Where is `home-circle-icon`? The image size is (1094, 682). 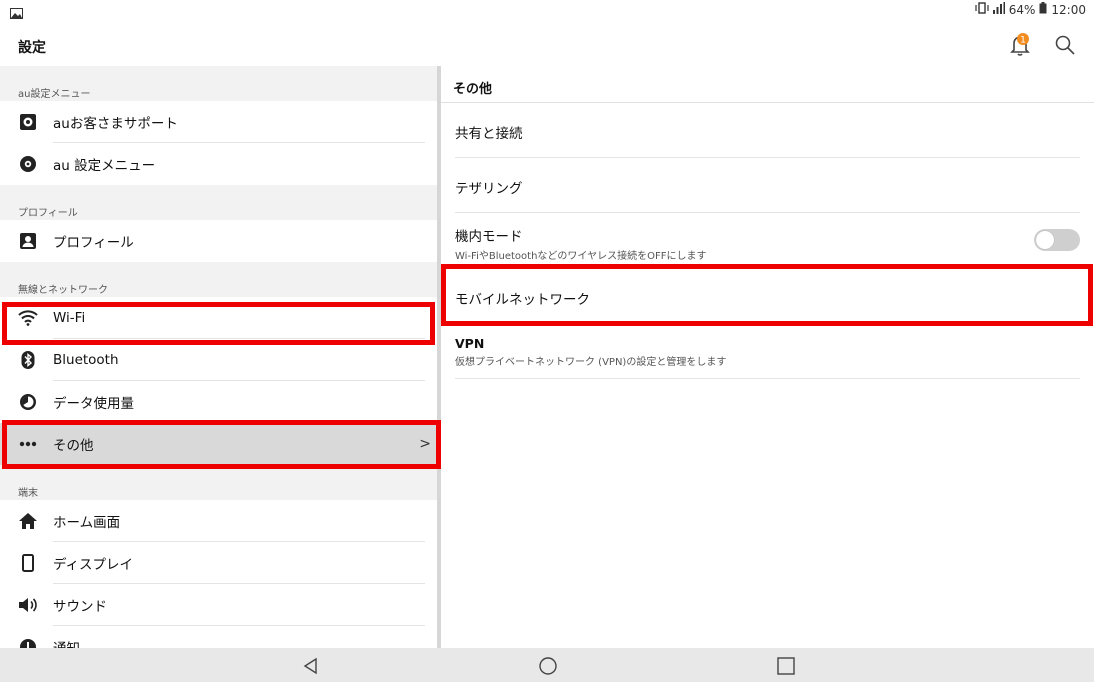 home-circle-icon is located at coordinates (548, 666).